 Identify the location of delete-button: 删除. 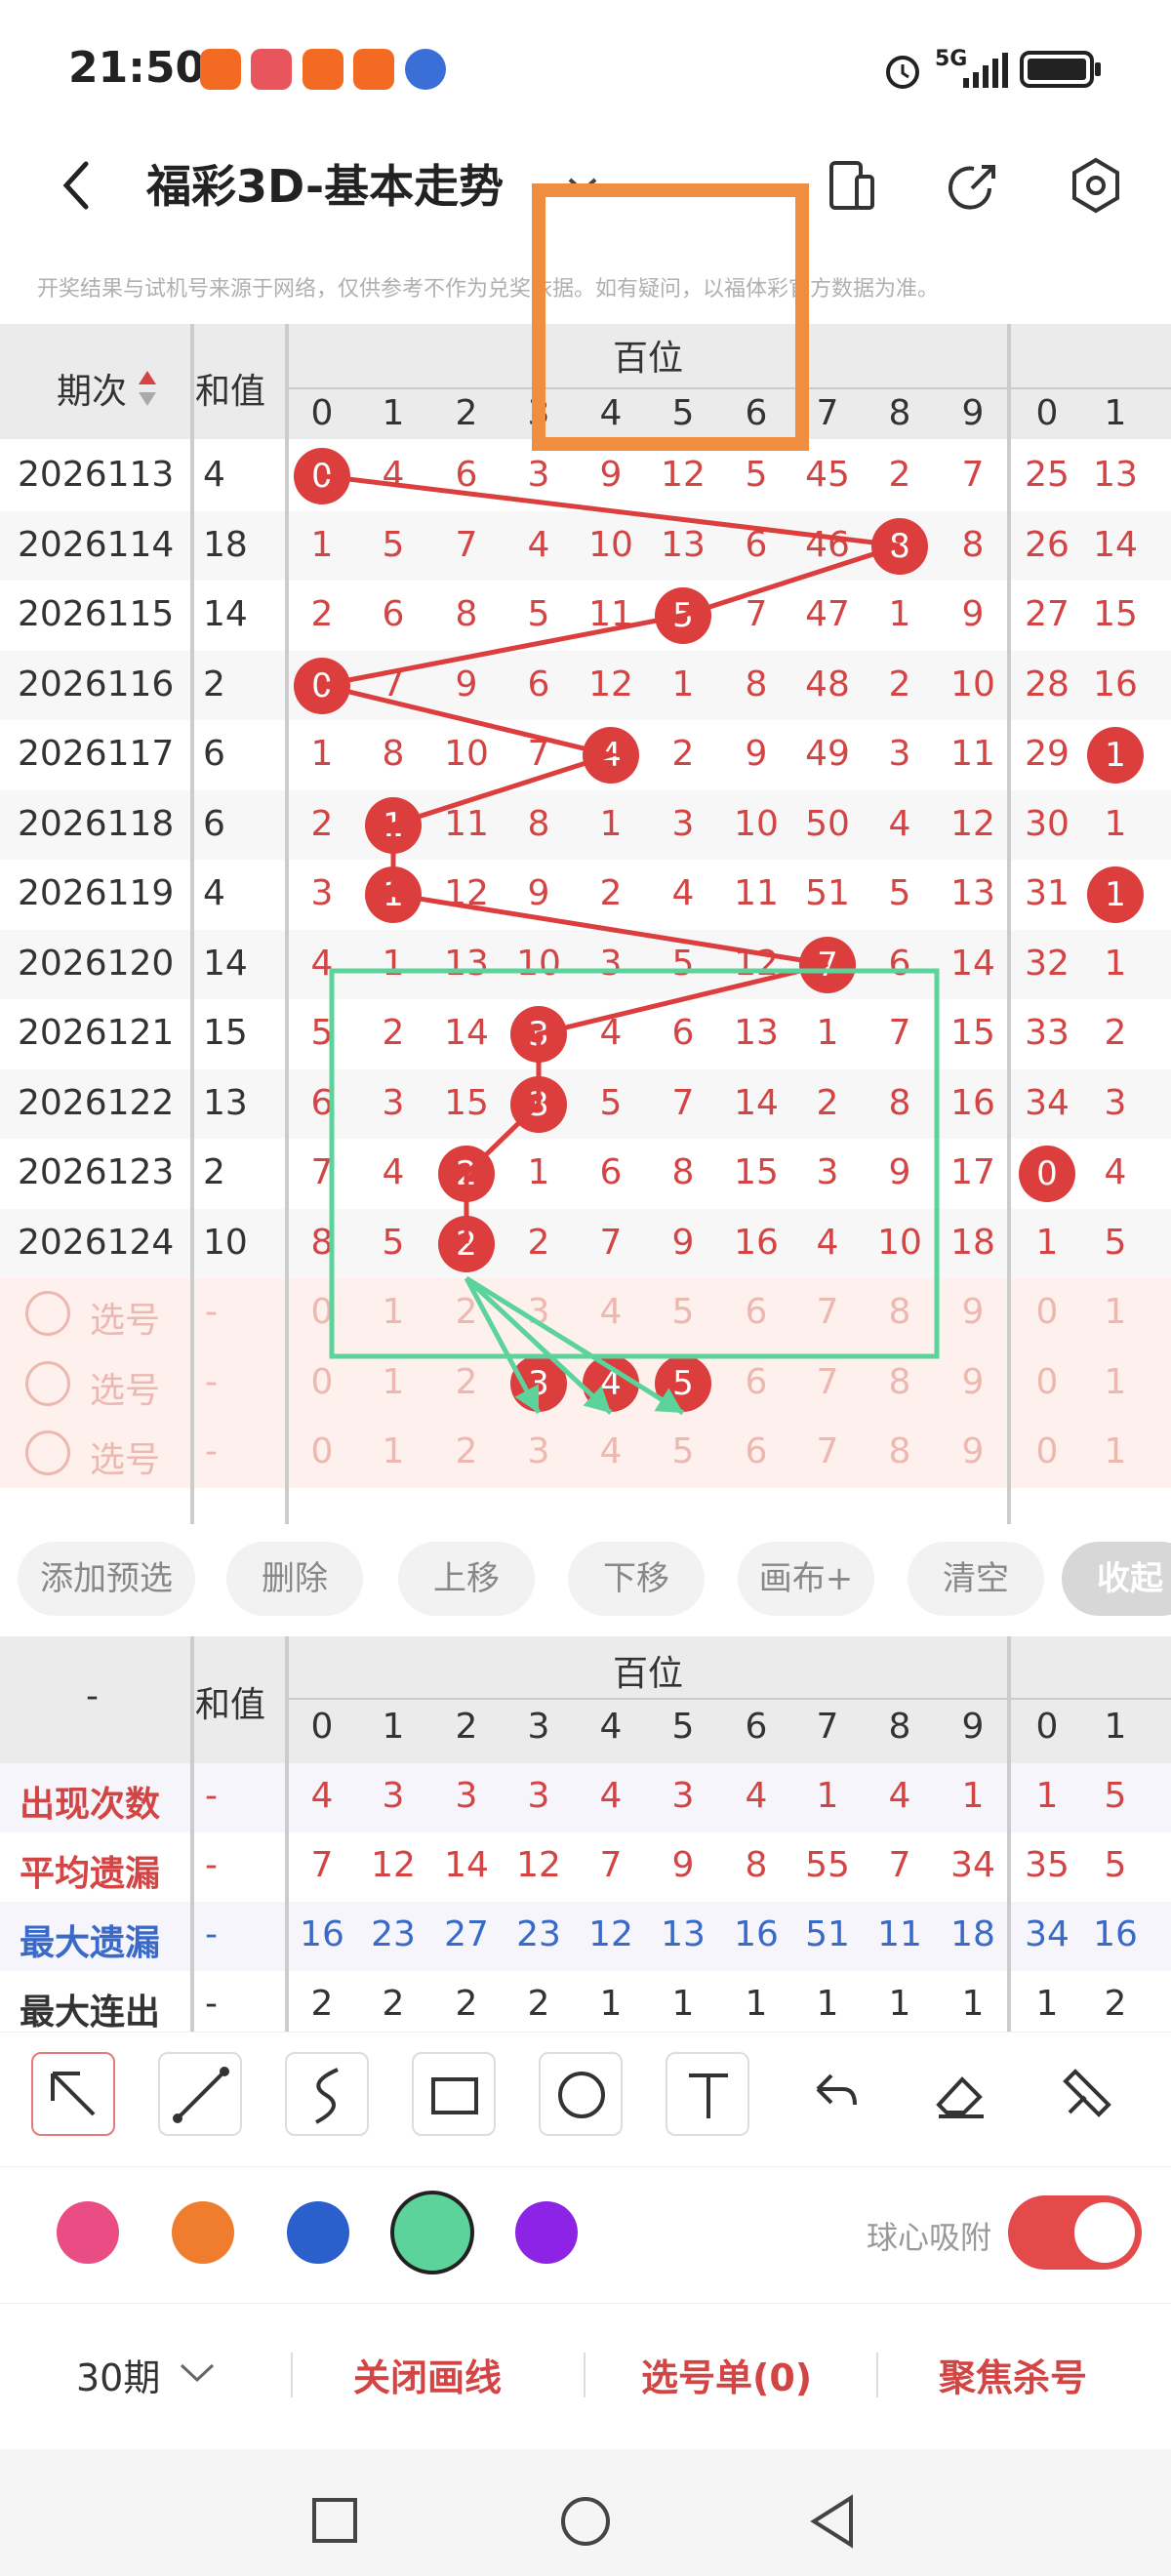
(294, 1579).